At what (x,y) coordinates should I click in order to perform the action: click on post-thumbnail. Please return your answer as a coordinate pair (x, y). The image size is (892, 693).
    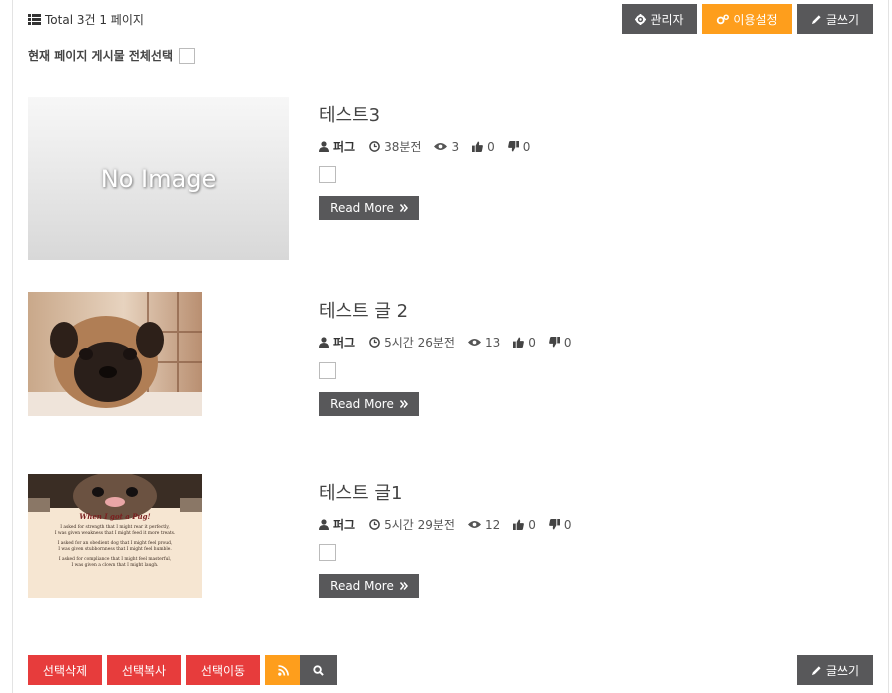
    Looking at the image, I should click on (115, 354).